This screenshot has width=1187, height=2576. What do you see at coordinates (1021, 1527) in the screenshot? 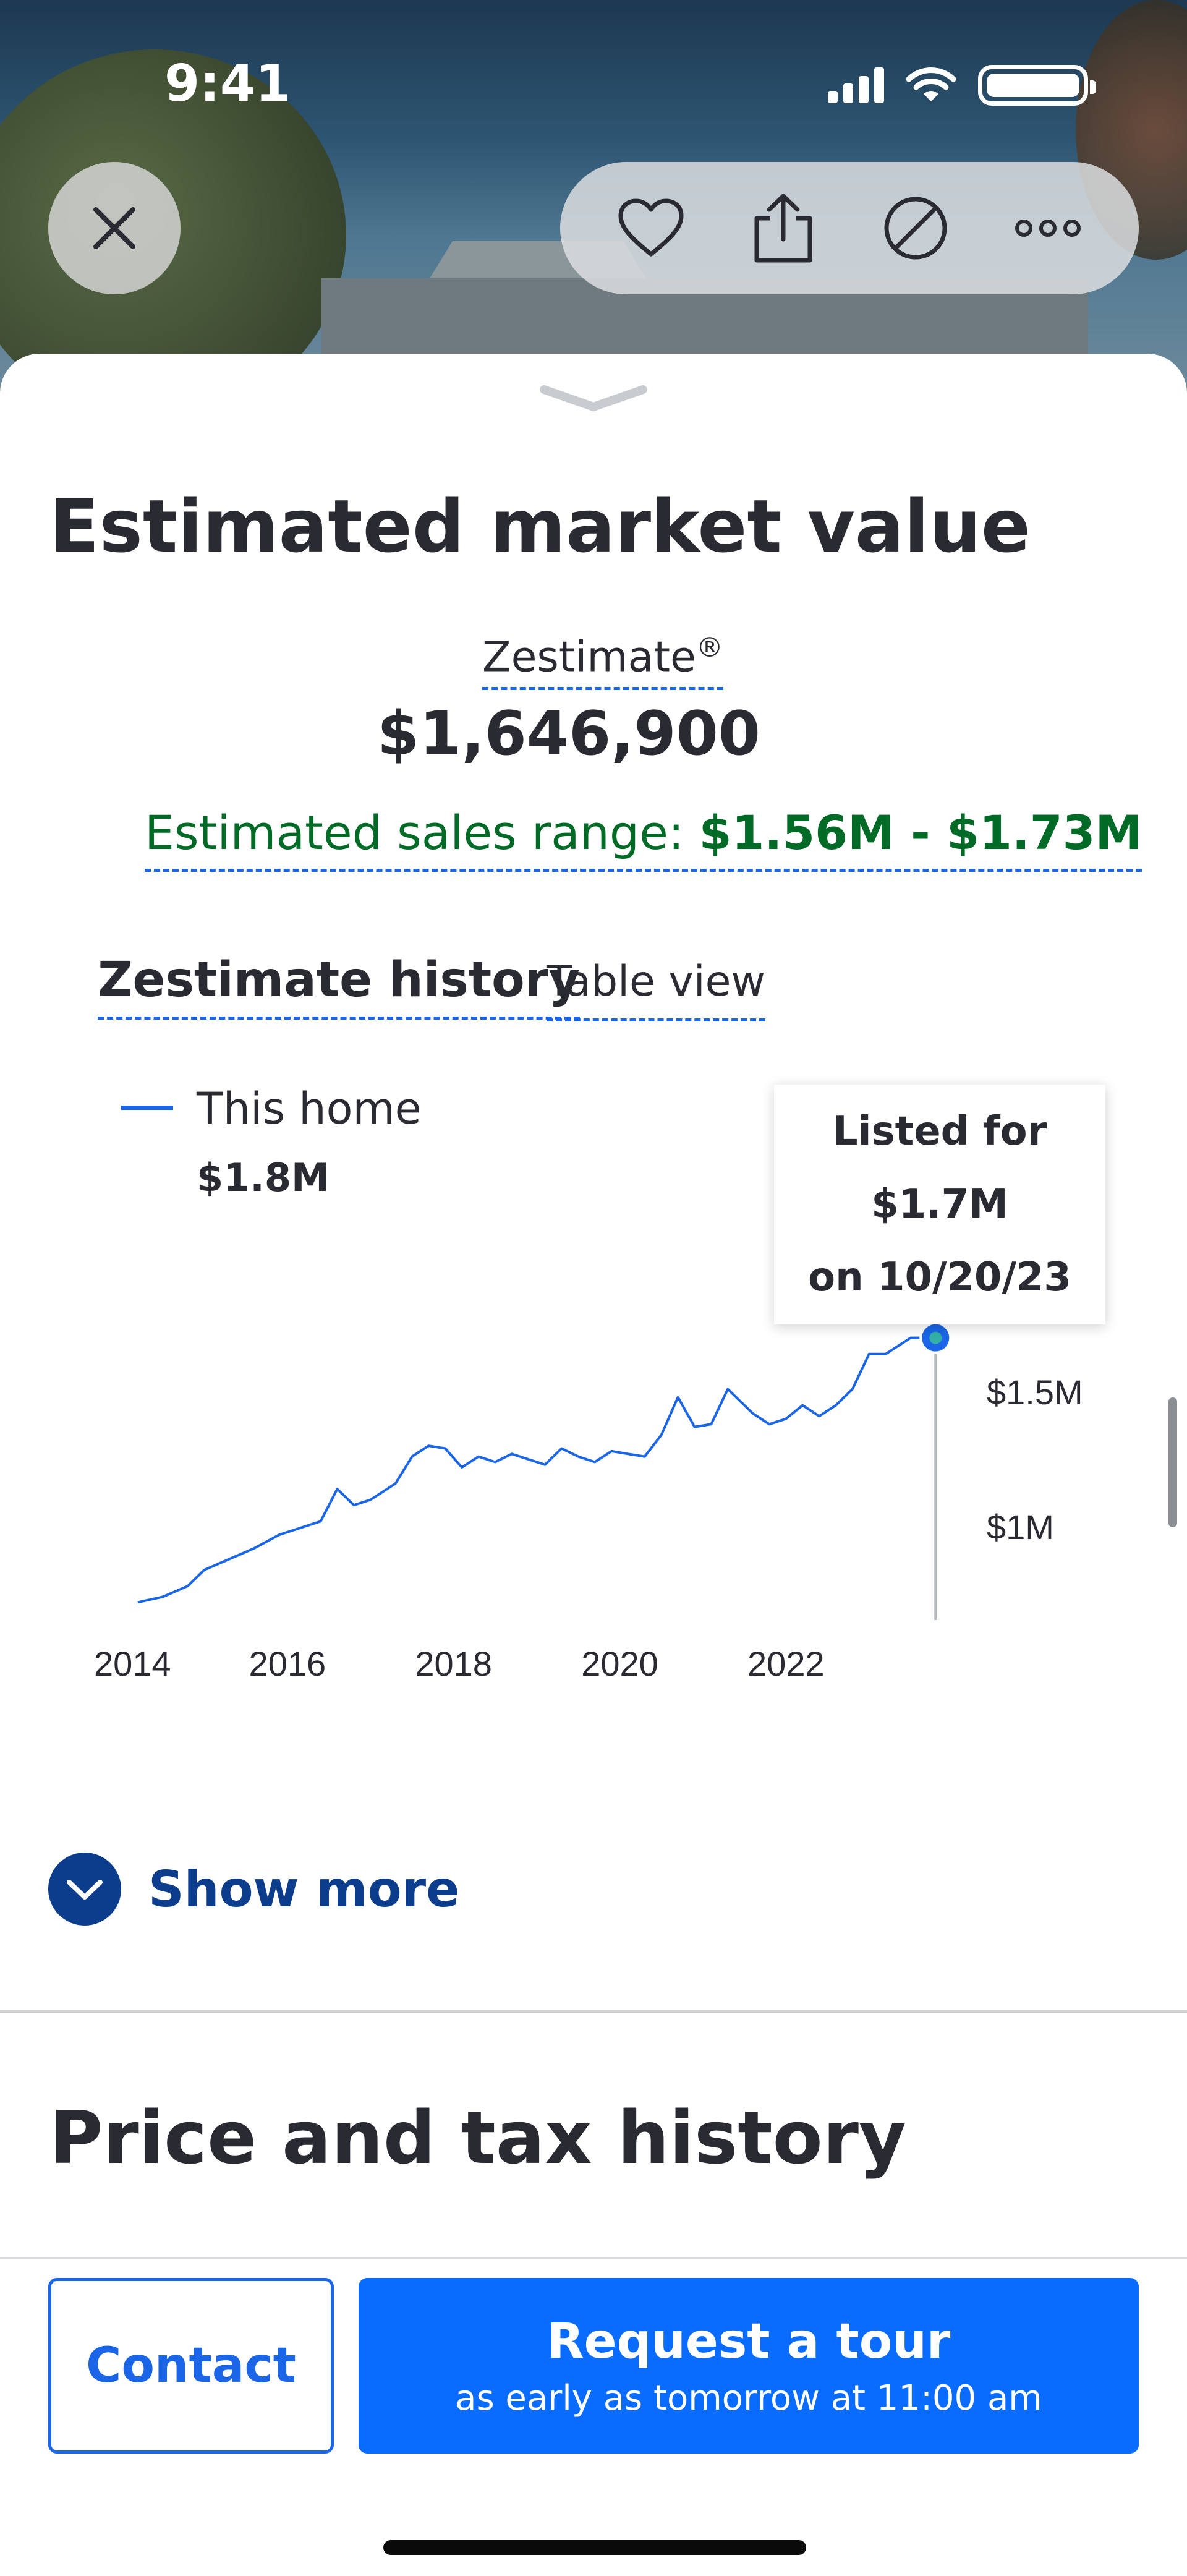
I see `y-tick-label: $1M` at bounding box center [1021, 1527].